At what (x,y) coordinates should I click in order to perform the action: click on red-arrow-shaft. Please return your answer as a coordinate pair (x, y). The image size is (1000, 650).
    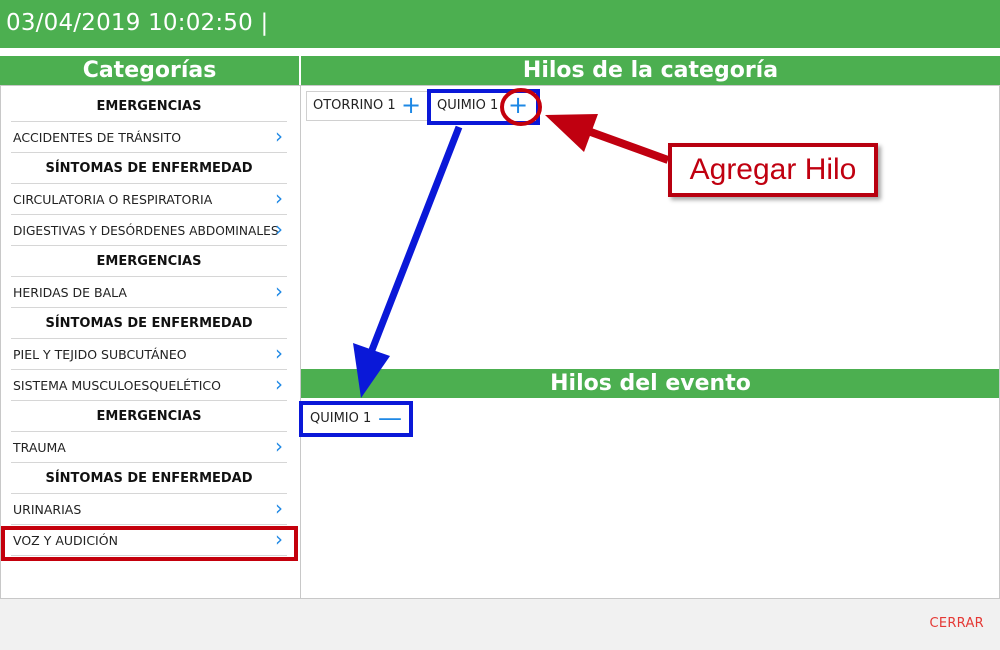
    Looking at the image, I should click on (628, 145).